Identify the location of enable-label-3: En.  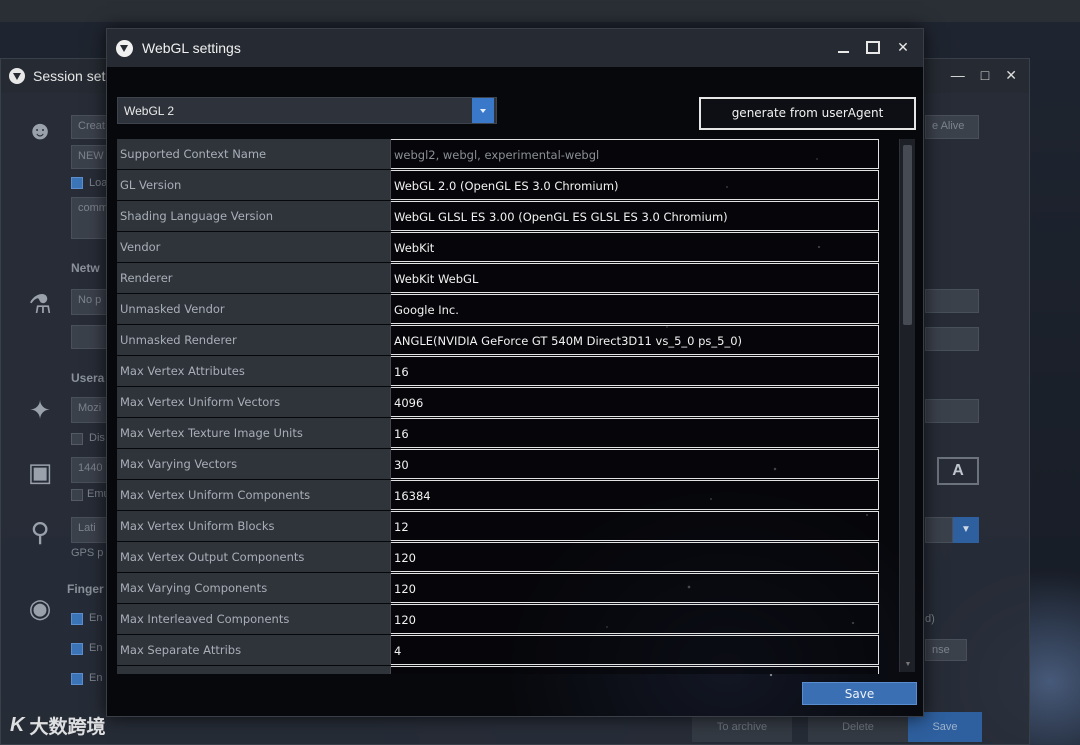
(96, 678).